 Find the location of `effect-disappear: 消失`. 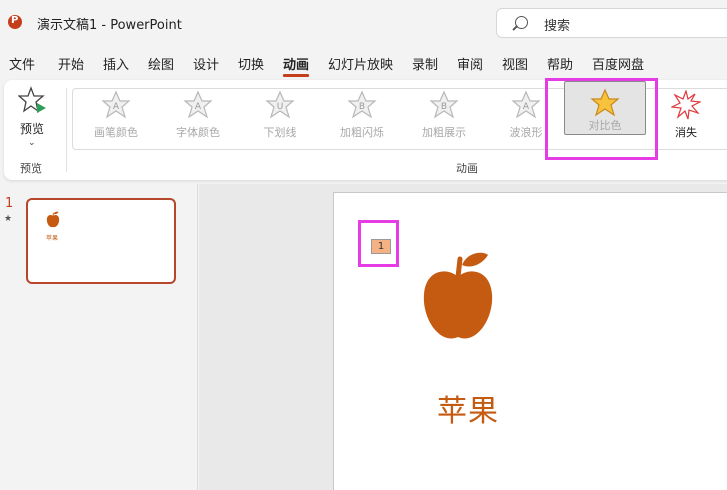

effect-disappear: 消失 is located at coordinates (686, 117).